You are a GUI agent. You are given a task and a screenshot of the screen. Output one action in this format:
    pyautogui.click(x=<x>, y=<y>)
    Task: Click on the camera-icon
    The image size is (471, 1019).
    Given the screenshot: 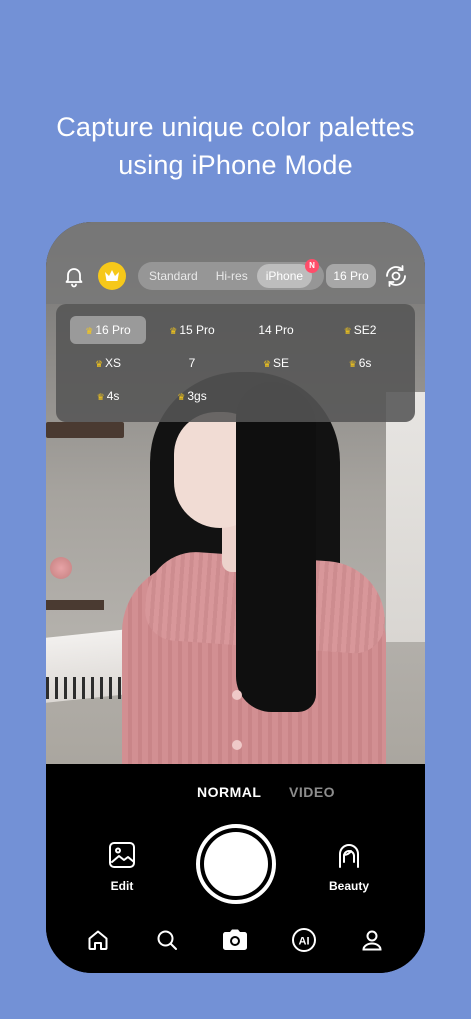 What is the action you would take?
    pyautogui.click(x=235, y=940)
    